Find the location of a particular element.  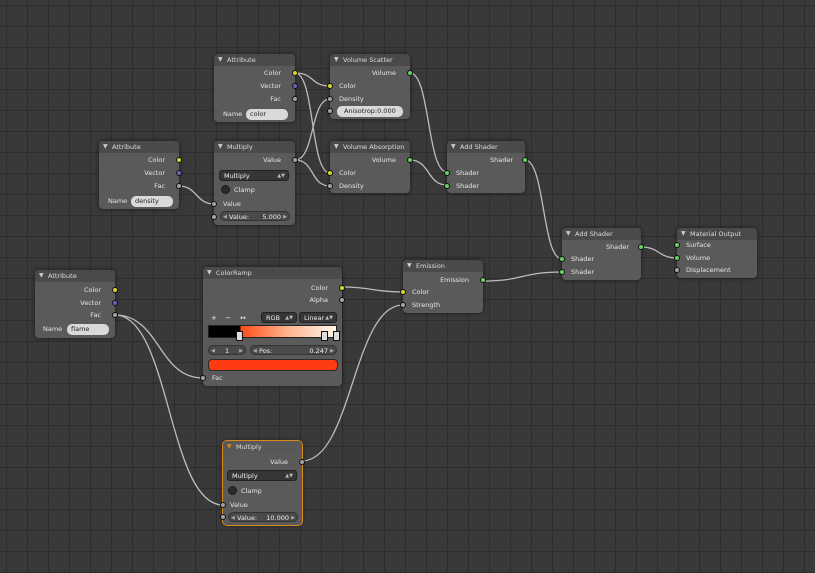

remove-stop-button: − is located at coordinates (228, 318).